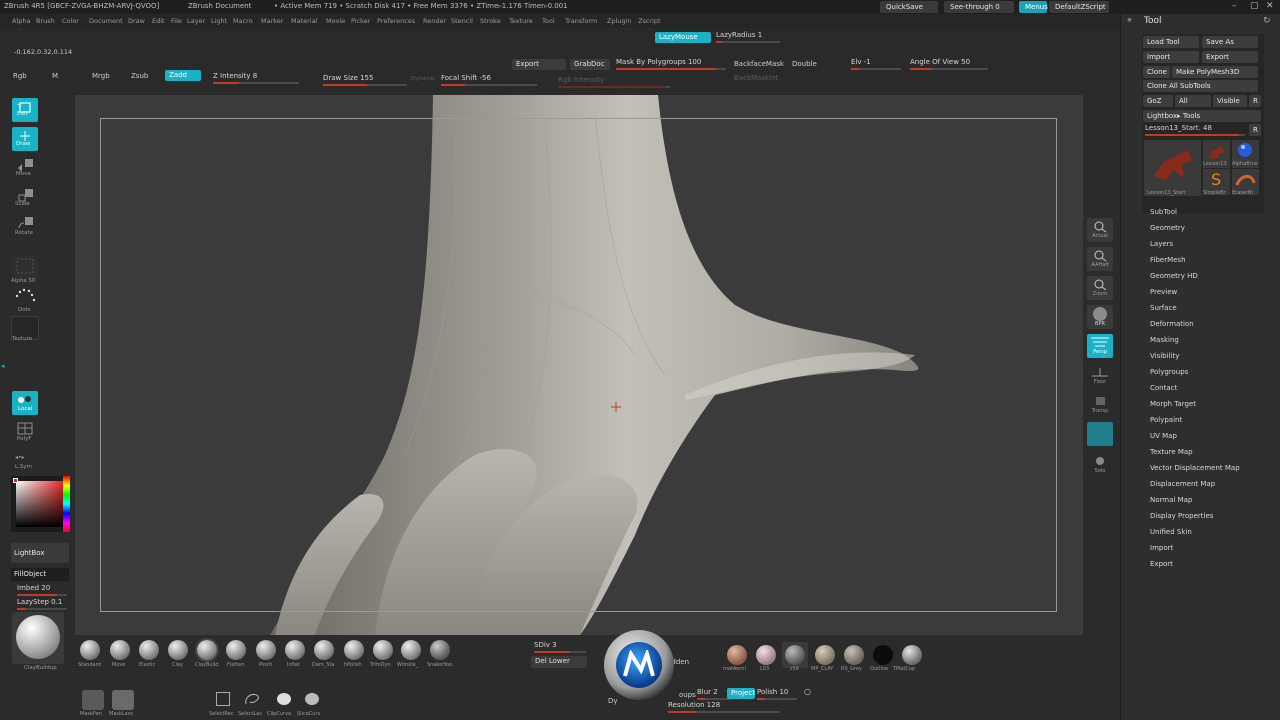 The image size is (1280, 720). What do you see at coordinates (312, 699) in the screenshot?
I see `slicecurve-icon` at bounding box center [312, 699].